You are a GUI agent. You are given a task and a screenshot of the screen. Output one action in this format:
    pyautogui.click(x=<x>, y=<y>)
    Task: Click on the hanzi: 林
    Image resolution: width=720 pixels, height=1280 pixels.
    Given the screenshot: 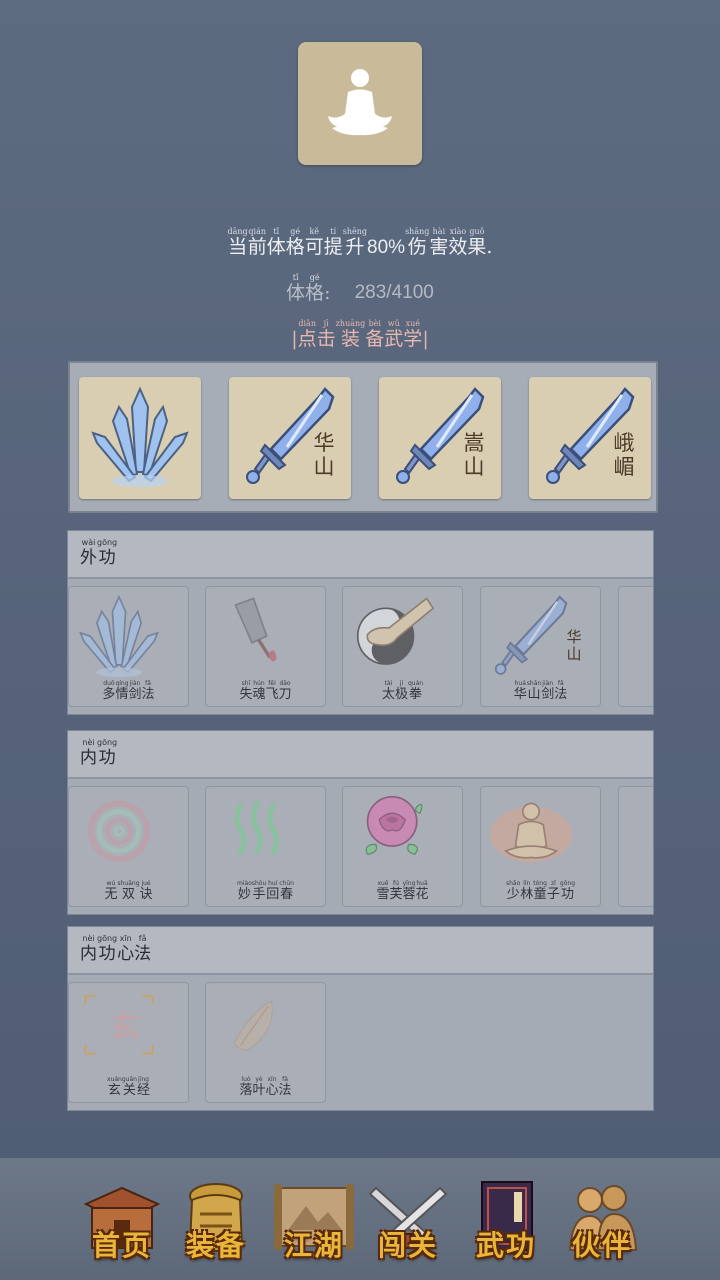 What is the action you would take?
    pyautogui.click(x=527, y=894)
    